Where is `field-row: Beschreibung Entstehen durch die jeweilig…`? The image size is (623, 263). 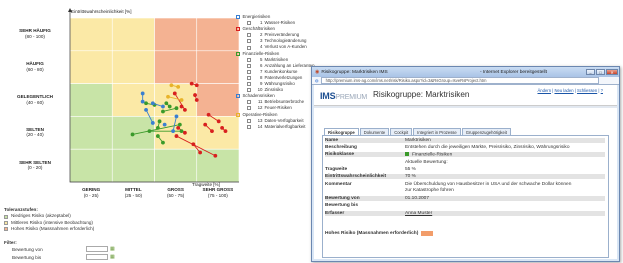 field-row: Beschreibung Entstehen durch die jeweilig… is located at coordinates (447, 147).